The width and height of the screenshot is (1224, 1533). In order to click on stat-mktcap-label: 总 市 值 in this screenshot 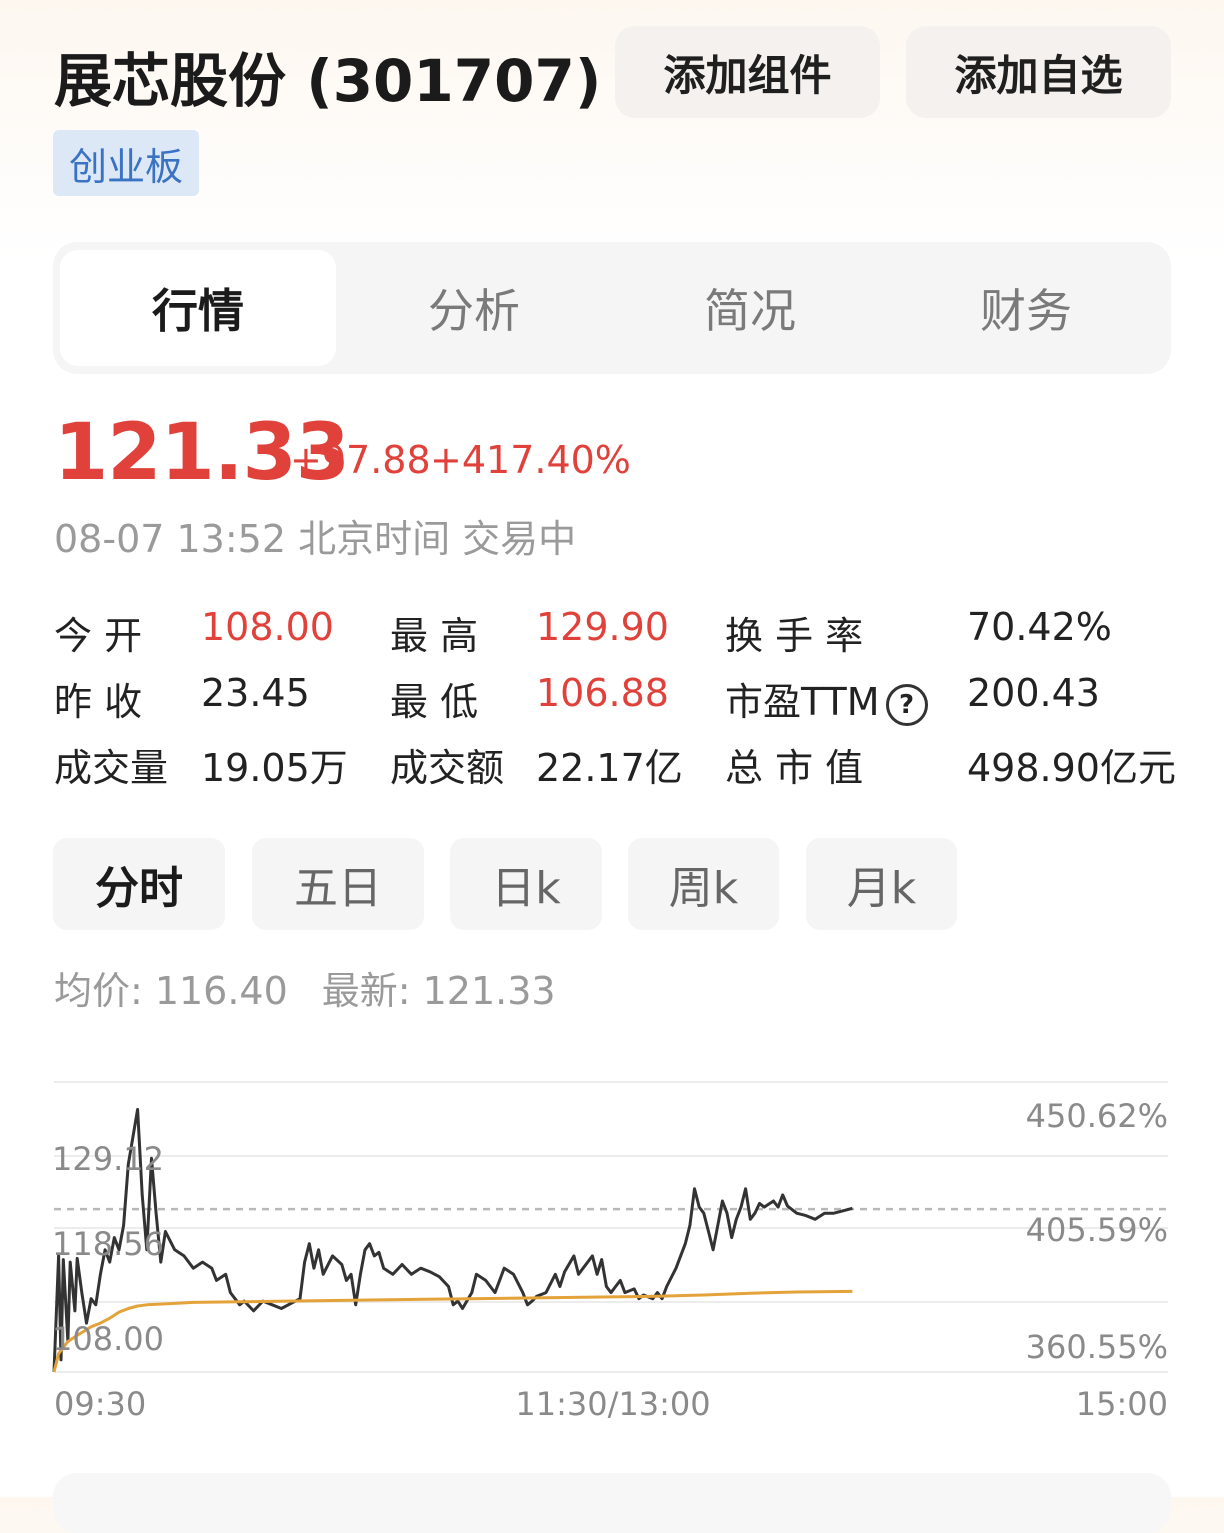, I will do `click(794, 768)`.